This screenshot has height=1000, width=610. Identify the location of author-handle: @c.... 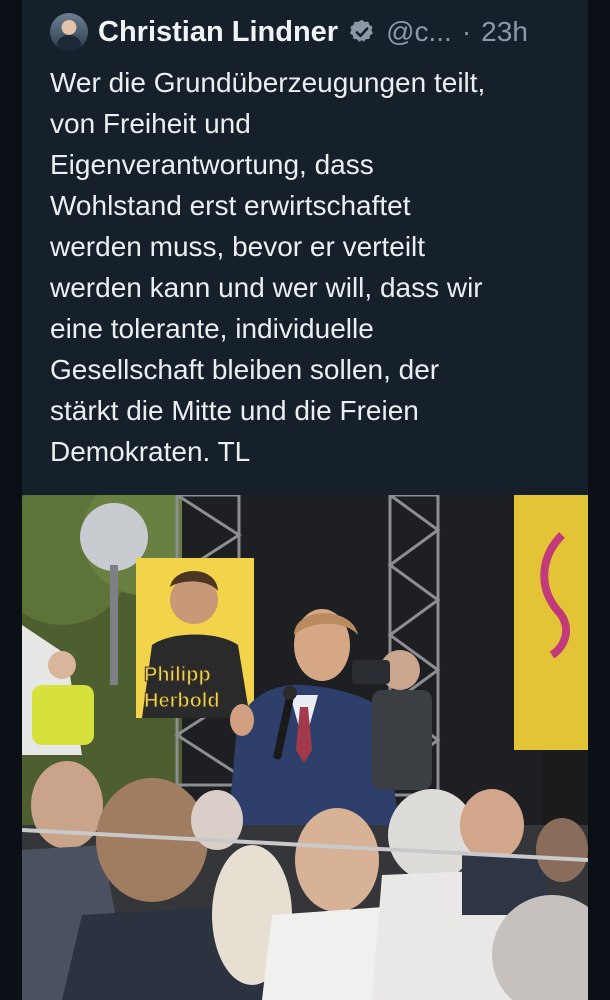
(419, 32).